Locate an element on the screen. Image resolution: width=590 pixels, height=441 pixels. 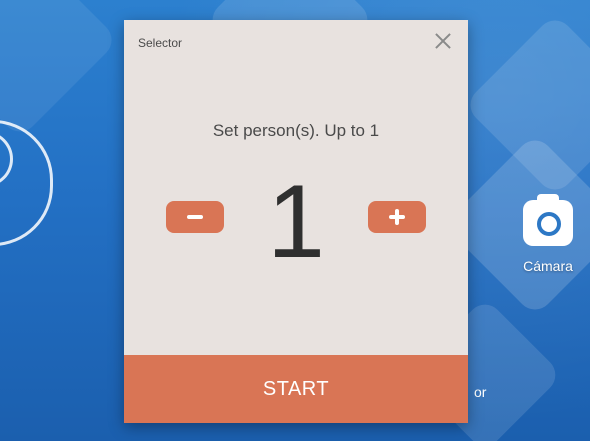
increment-button is located at coordinates (397, 217).